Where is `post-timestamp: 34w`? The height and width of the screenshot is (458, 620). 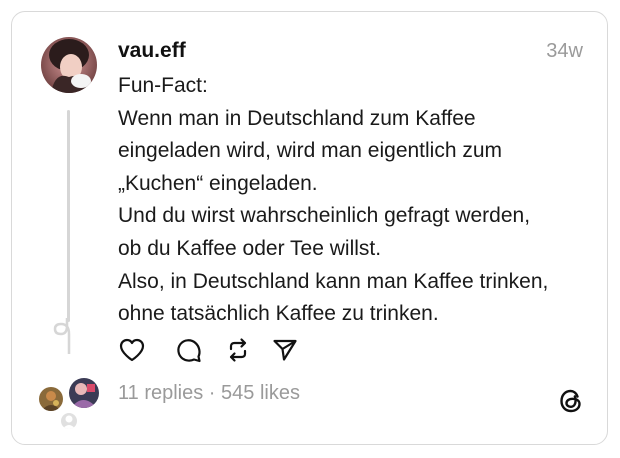 post-timestamp: 34w is located at coordinates (564, 51).